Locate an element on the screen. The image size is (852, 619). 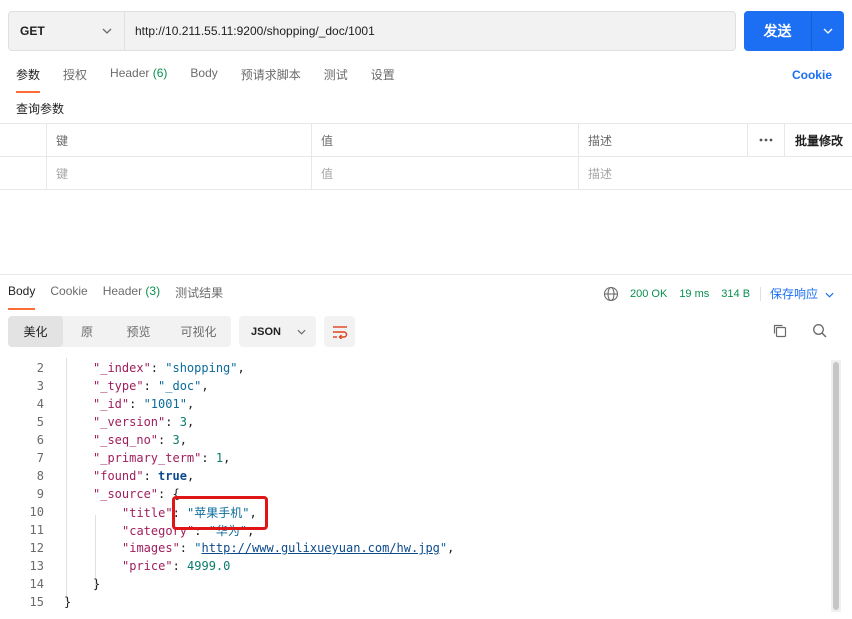
scrollbar-thumb is located at coordinates (836, 486).